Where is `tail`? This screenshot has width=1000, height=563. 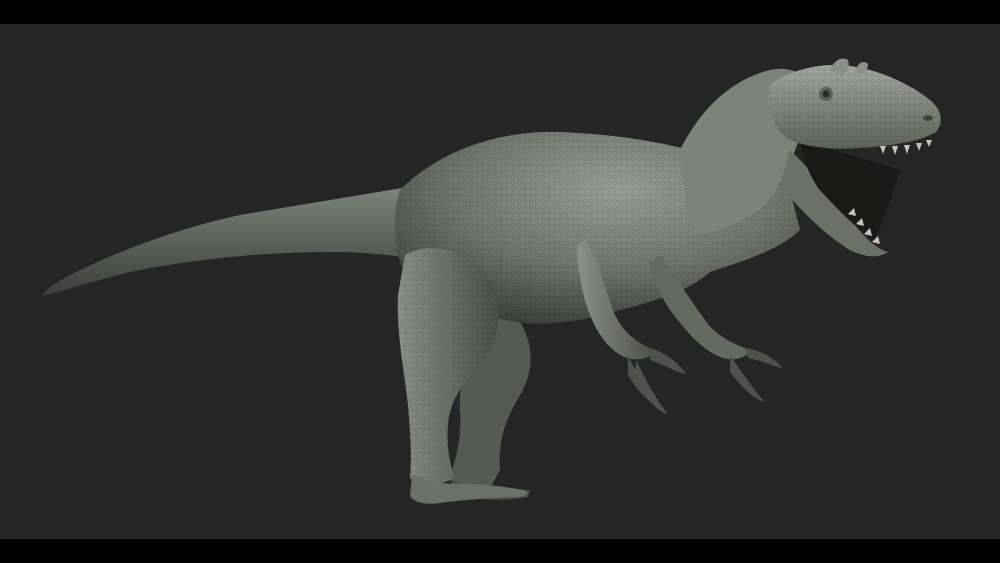
tail is located at coordinates (231, 240).